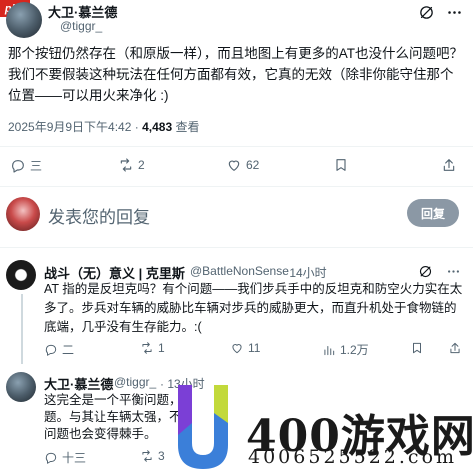 The height and width of the screenshot is (471, 473). Describe the element at coordinates (353, 457) in the screenshot. I see `watermark-number: 4006525522.com` at that location.